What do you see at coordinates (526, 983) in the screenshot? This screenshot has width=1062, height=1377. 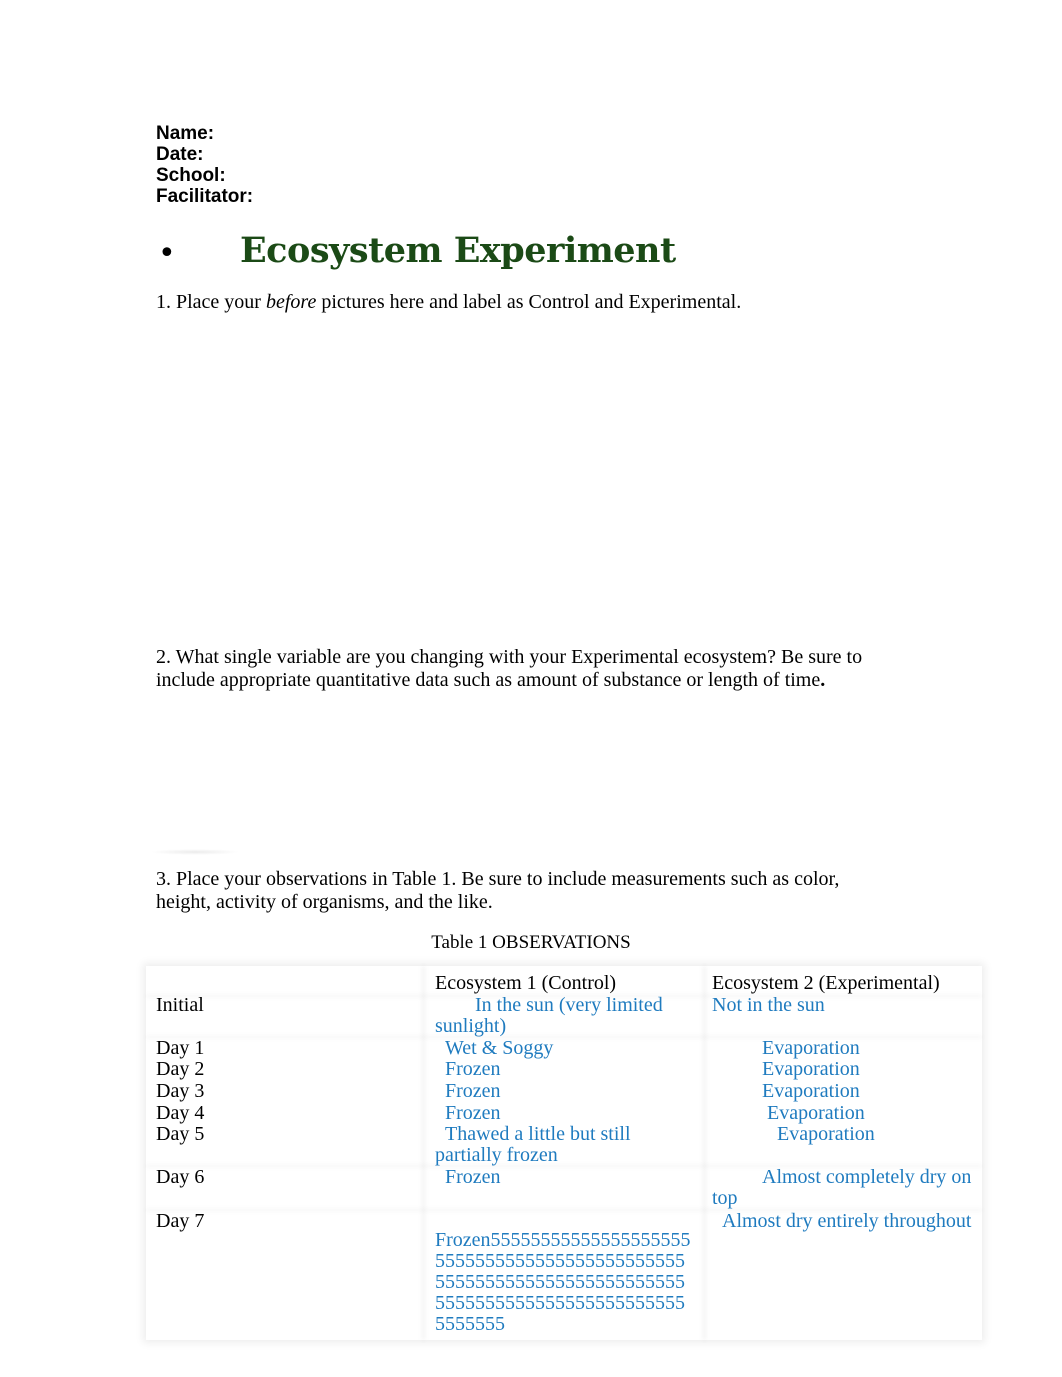 I see `table-header-control: Ecosystem 1 (Control)` at bounding box center [526, 983].